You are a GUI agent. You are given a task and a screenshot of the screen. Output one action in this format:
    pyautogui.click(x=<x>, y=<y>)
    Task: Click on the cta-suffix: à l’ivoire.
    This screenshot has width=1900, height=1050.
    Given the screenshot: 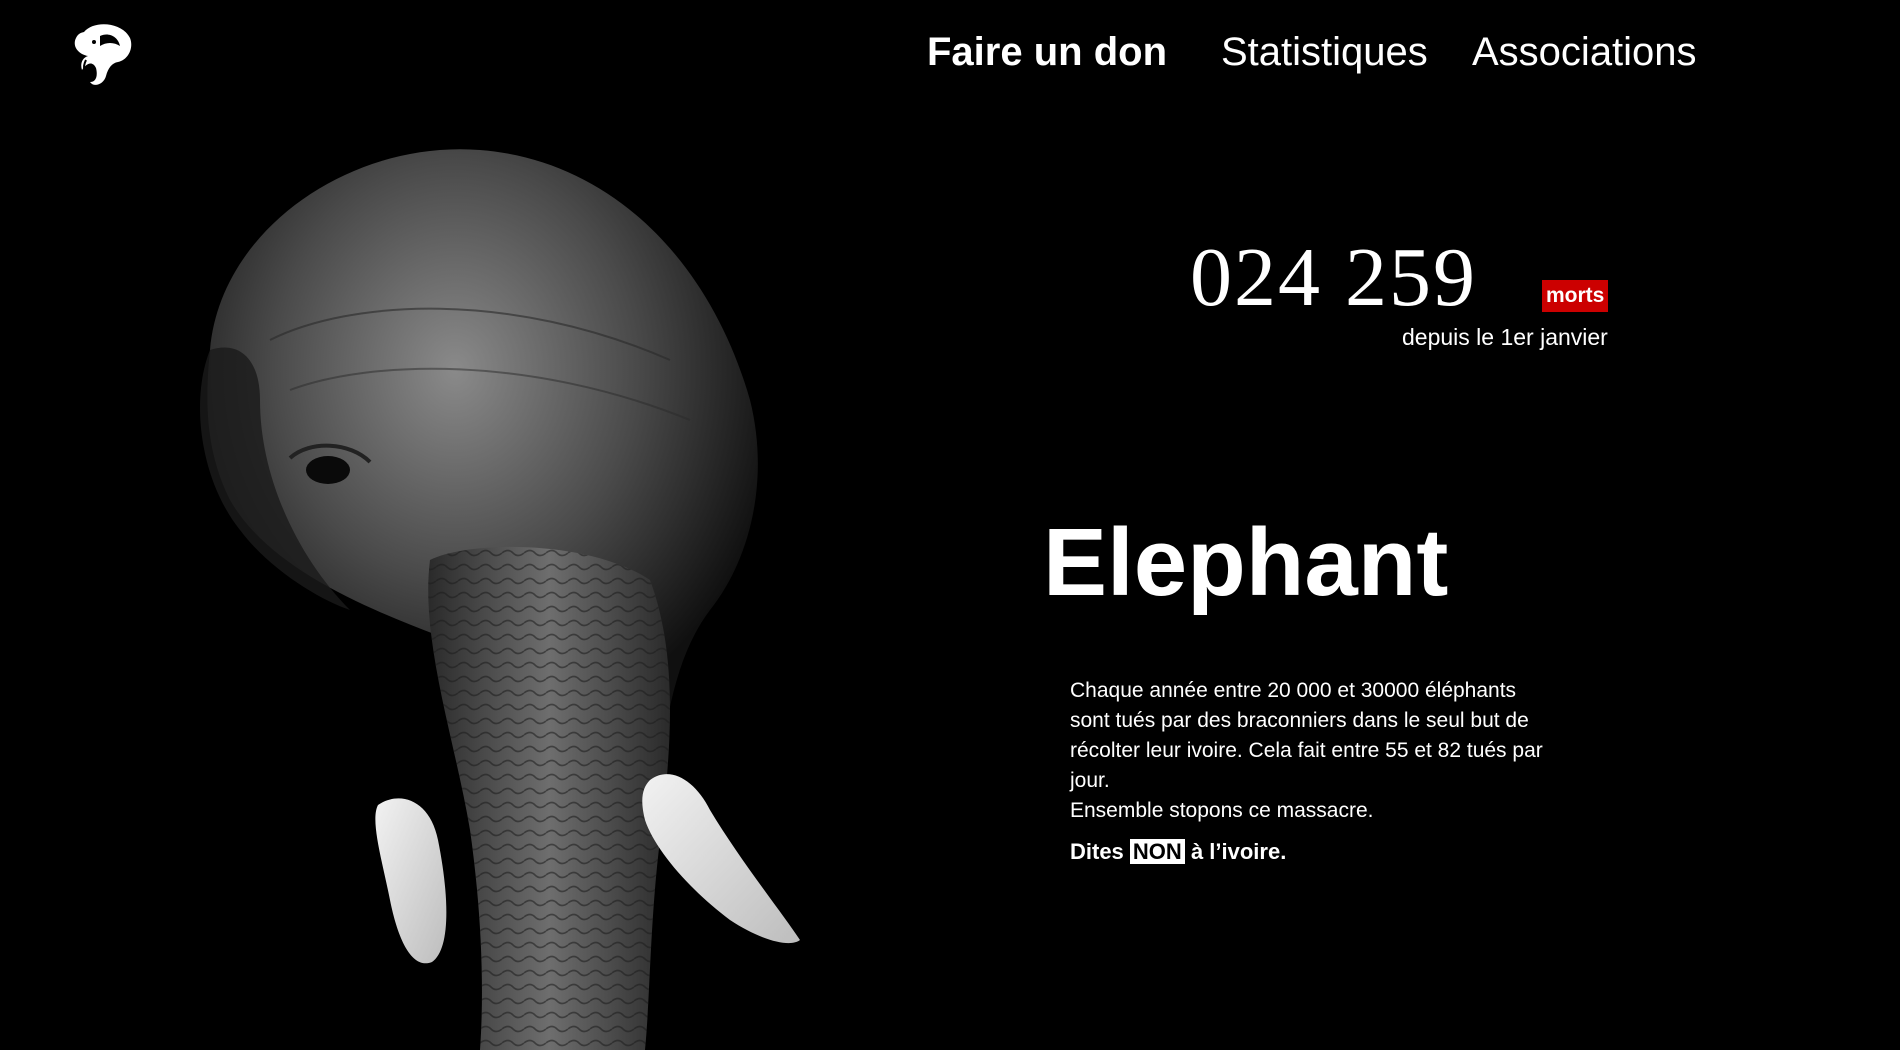 What is the action you would take?
    pyautogui.click(x=1238, y=851)
    